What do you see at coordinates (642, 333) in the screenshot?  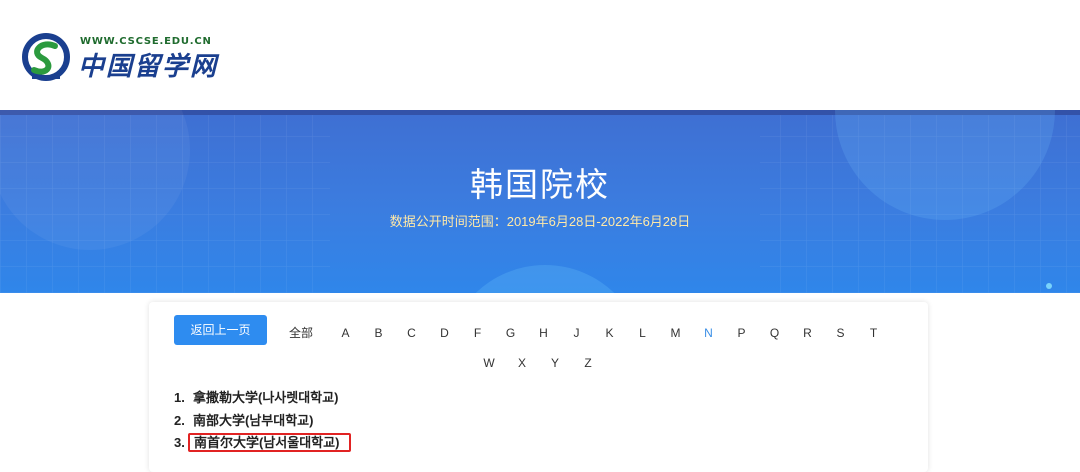 I see `filter-letter-l: L` at bounding box center [642, 333].